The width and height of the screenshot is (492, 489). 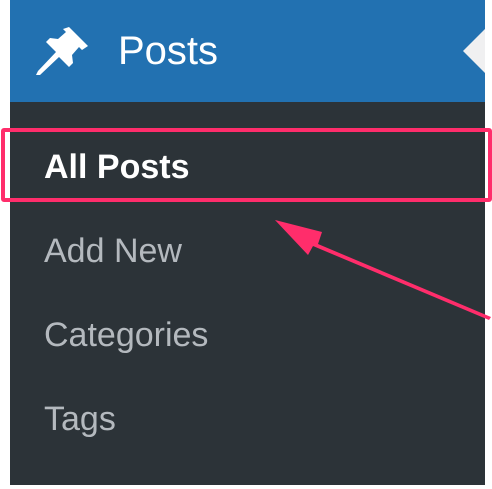 What do you see at coordinates (474, 51) in the screenshot?
I see `notch-icon` at bounding box center [474, 51].